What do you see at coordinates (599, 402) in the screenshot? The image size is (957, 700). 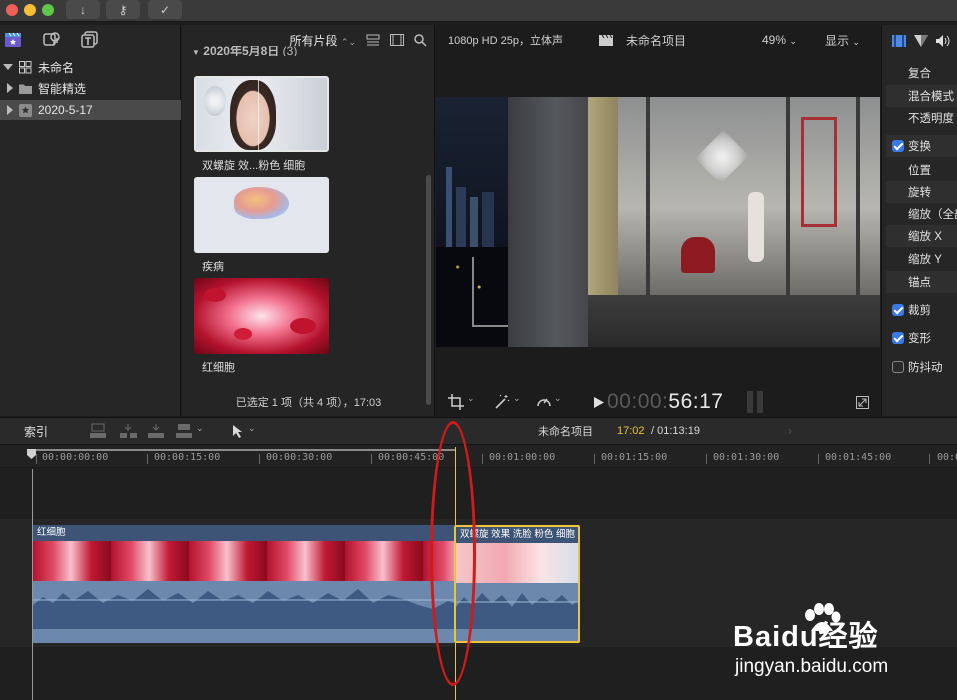 I see `play-icon` at bounding box center [599, 402].